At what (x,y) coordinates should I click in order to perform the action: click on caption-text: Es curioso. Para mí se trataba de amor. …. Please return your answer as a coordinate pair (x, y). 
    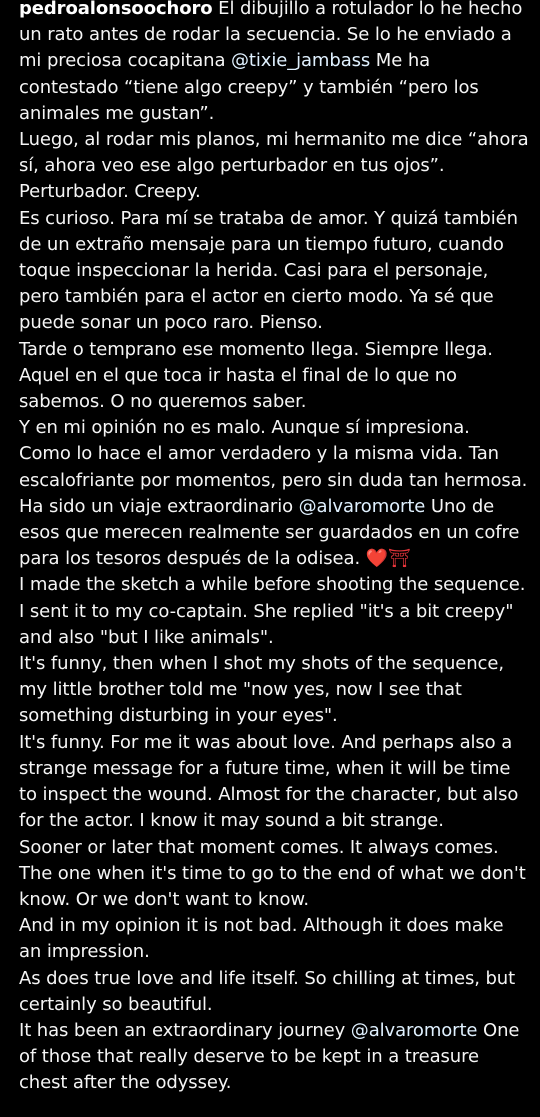
    Looking at the image, I should click on (268, 270).